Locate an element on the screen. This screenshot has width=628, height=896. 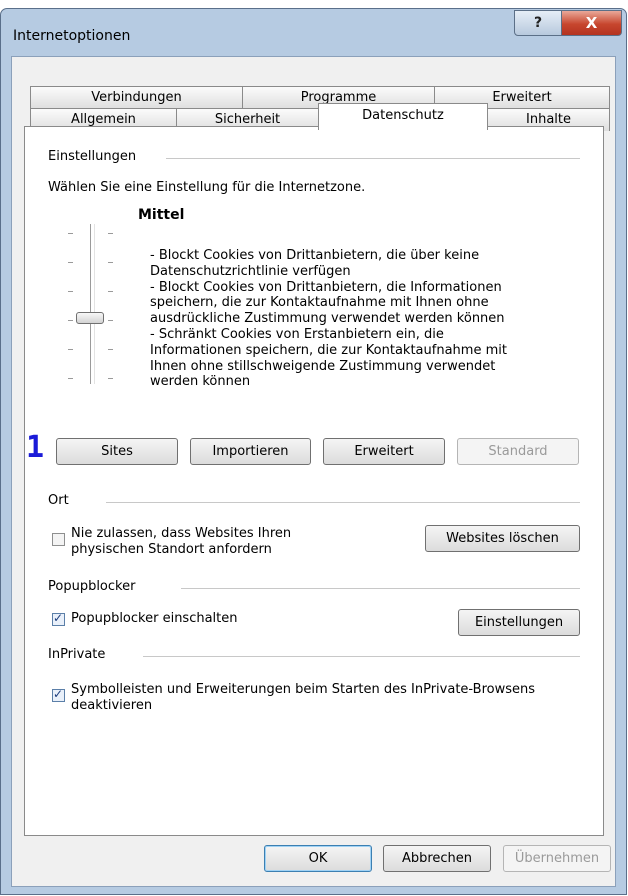
sites-button: Sites is located at coordinates (117, 451).